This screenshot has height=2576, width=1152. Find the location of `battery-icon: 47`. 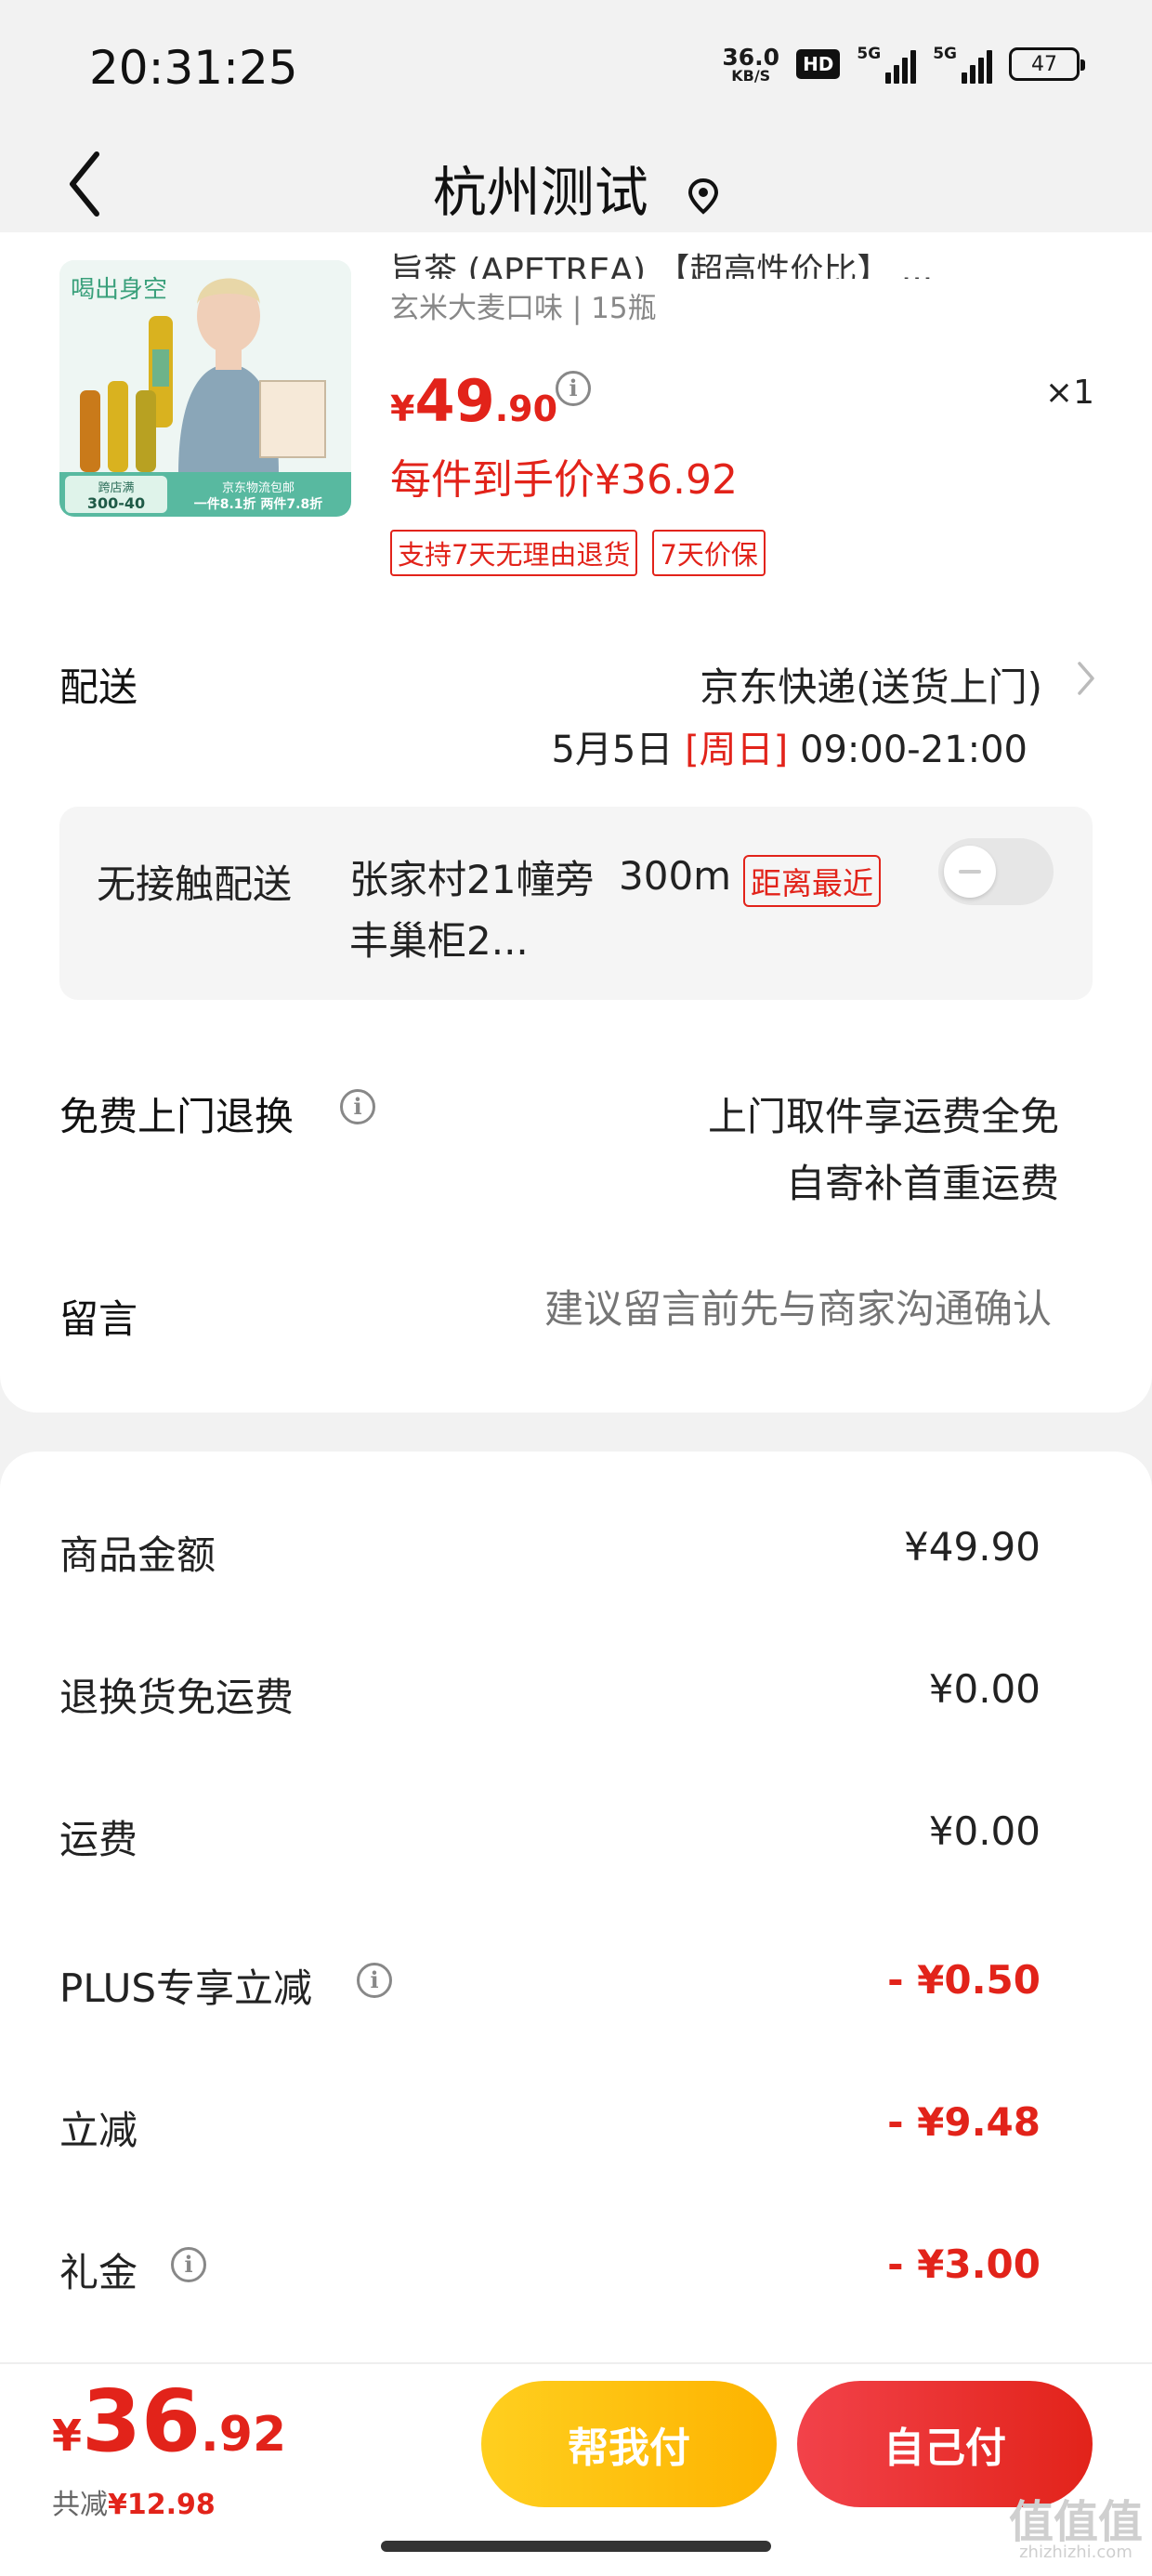

battery-icon: 47 is located at coordinates (1047, 64).